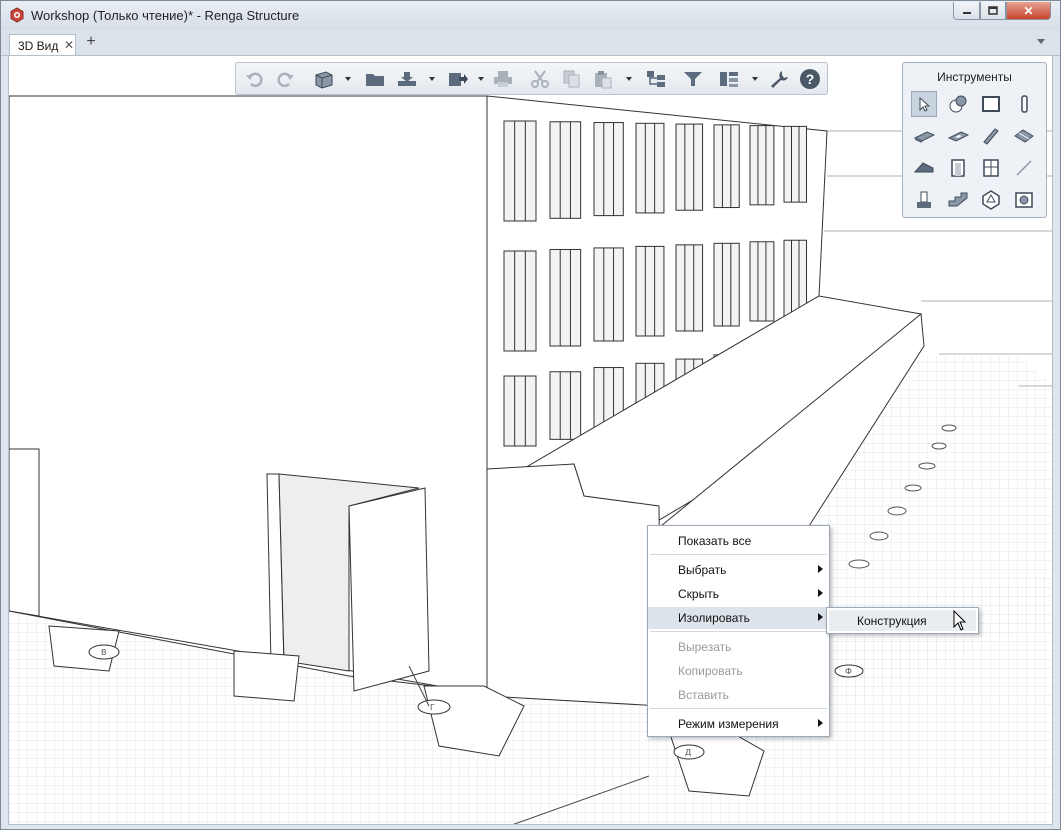 This screenshot has width=1061, height=830. What do you see at coordinates (1024, 168) in the screenshot?
I see `tool-line` at bounding box center [1024, 168].